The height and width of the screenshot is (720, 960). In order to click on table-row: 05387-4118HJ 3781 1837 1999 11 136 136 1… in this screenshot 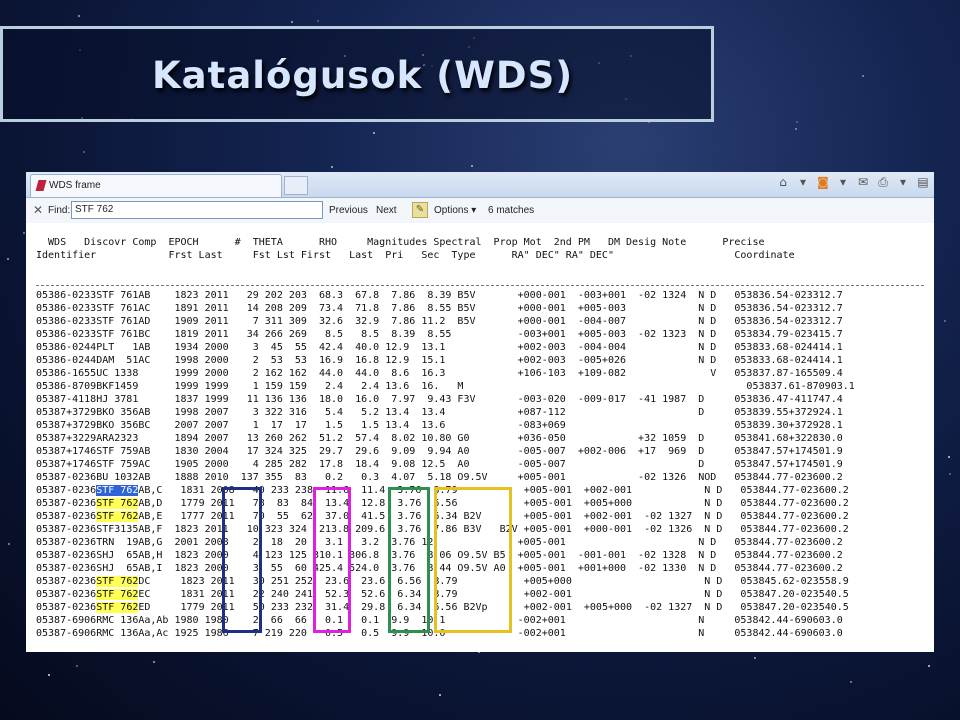, I will do `click(439, 399)`.